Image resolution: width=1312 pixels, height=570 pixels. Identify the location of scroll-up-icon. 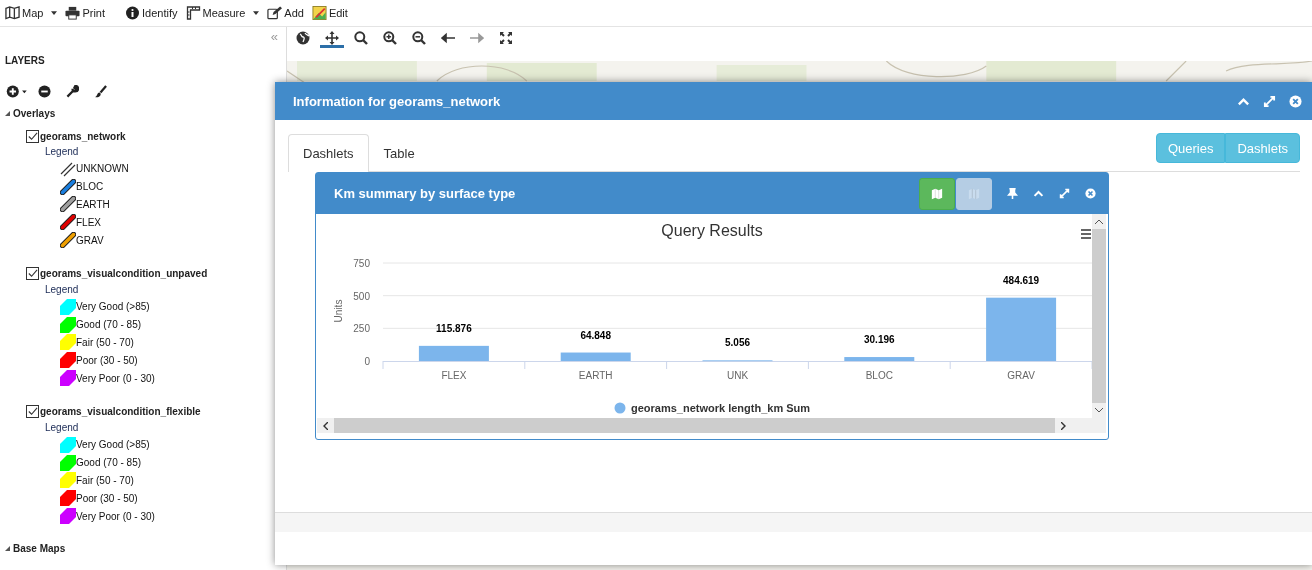
(1099, 221).